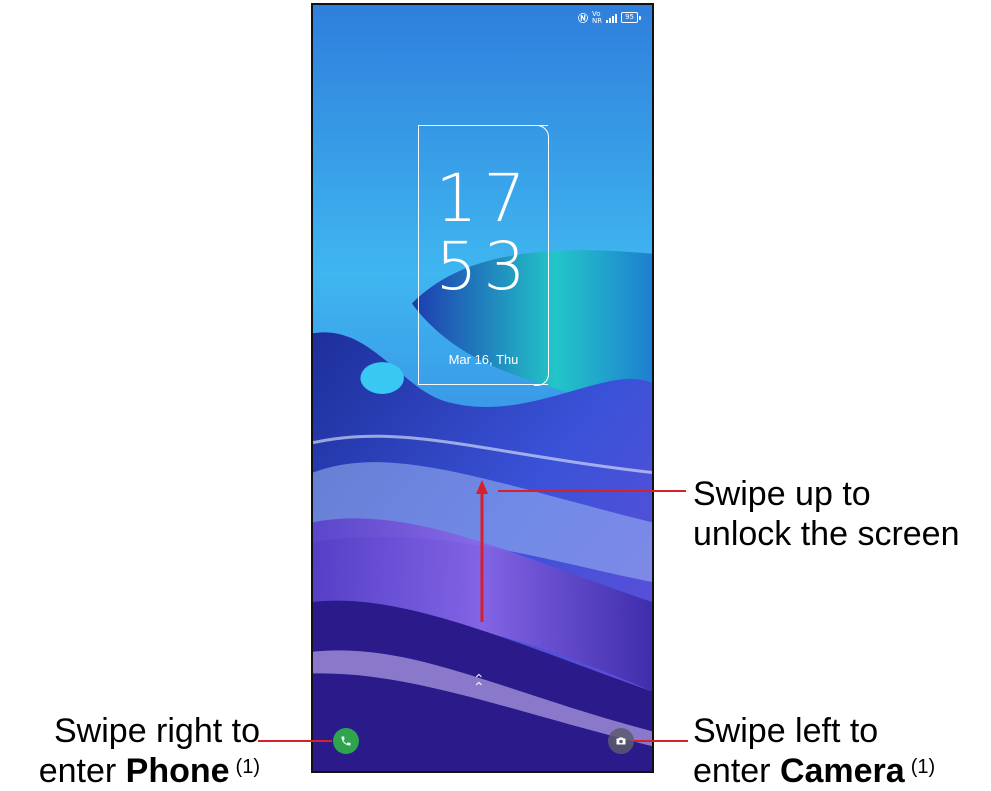 The image size is (991, 791). I want to click on annotation-lines, so click(473, 611).